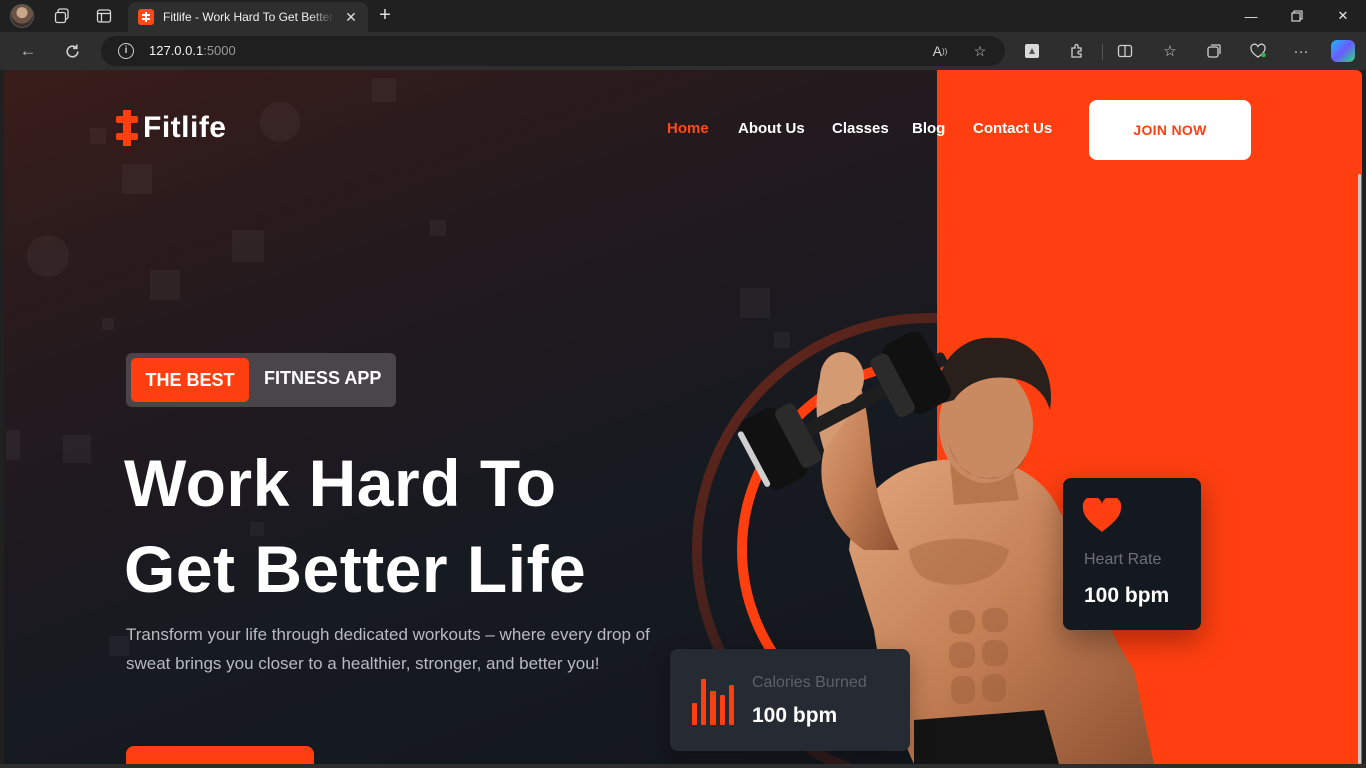  Describe the element at coordinates (404, 526) in the screenshot. I see `hero-headline: Work Hard To Get Better Life` at that location.